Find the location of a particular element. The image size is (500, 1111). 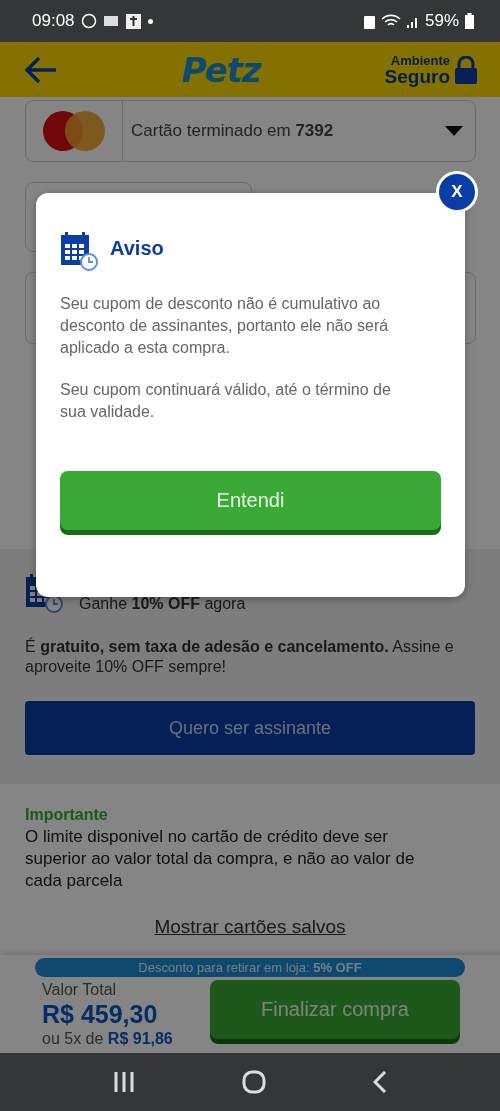

dropdown-caret-icon is located at coordinates (454, 131).